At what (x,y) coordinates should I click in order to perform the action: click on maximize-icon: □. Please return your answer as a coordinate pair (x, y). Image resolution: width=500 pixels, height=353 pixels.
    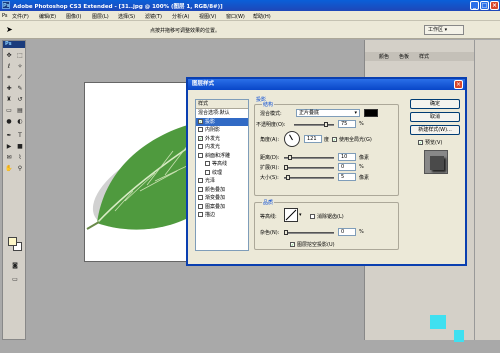
    Looking at the image, I should click on (484, 5).